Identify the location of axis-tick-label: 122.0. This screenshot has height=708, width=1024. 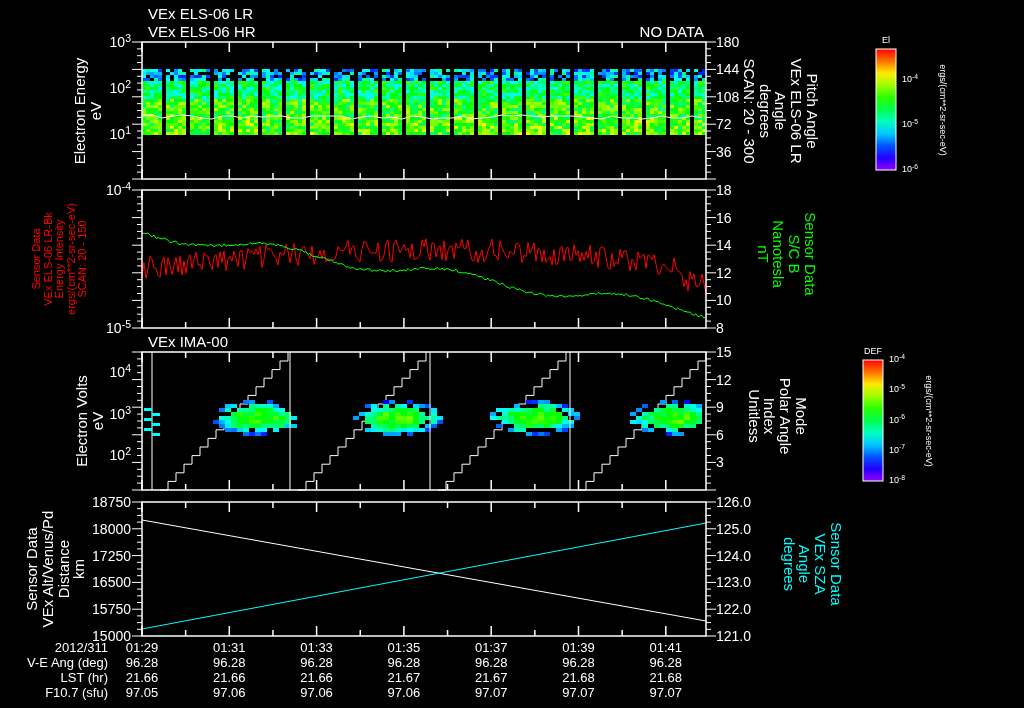
(734, 609).